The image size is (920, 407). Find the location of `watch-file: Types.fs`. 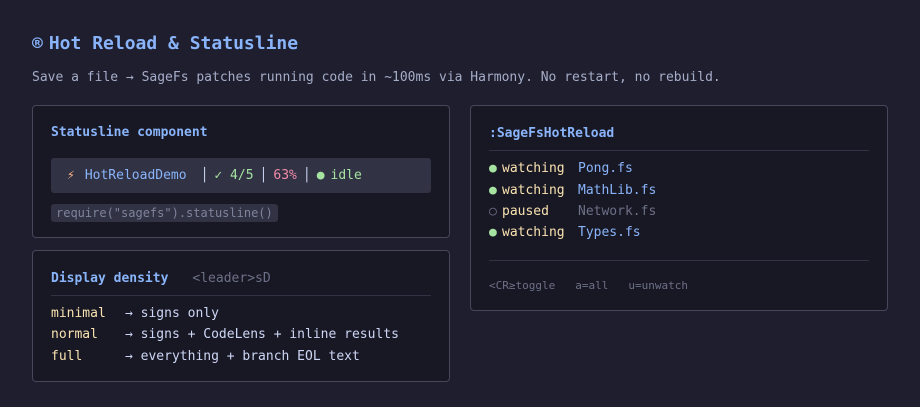

watch-file: Types.fs is located at coordinates (609, 232).